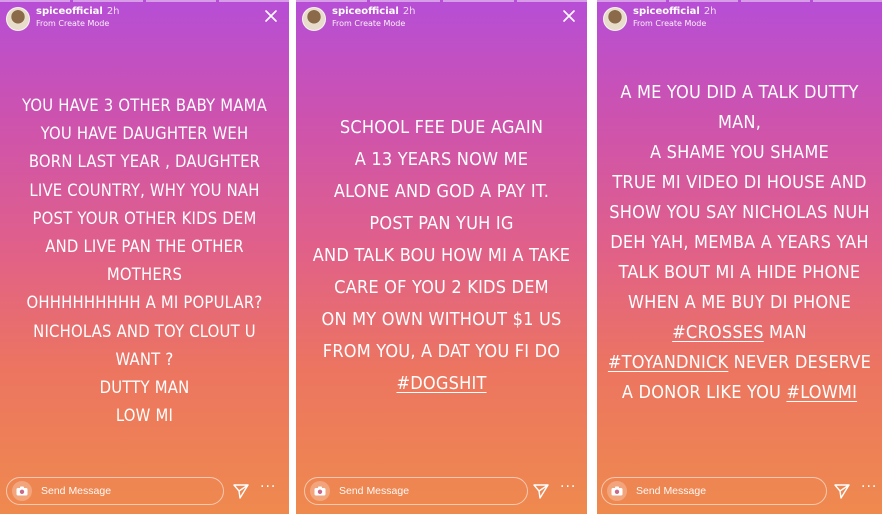 The height and width of the screenshot is (514, 882). What do you see at coordinates (441, 127) in the screenshot?
I see `story-text-line: SCHOOL FEE DUE AGAIN` at bounding box center [441, 127].